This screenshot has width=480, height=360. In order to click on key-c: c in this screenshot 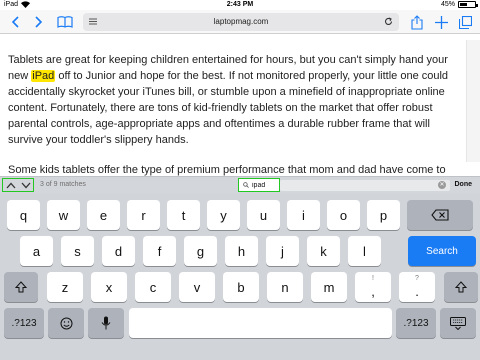, I will do `click(153, 287)`.